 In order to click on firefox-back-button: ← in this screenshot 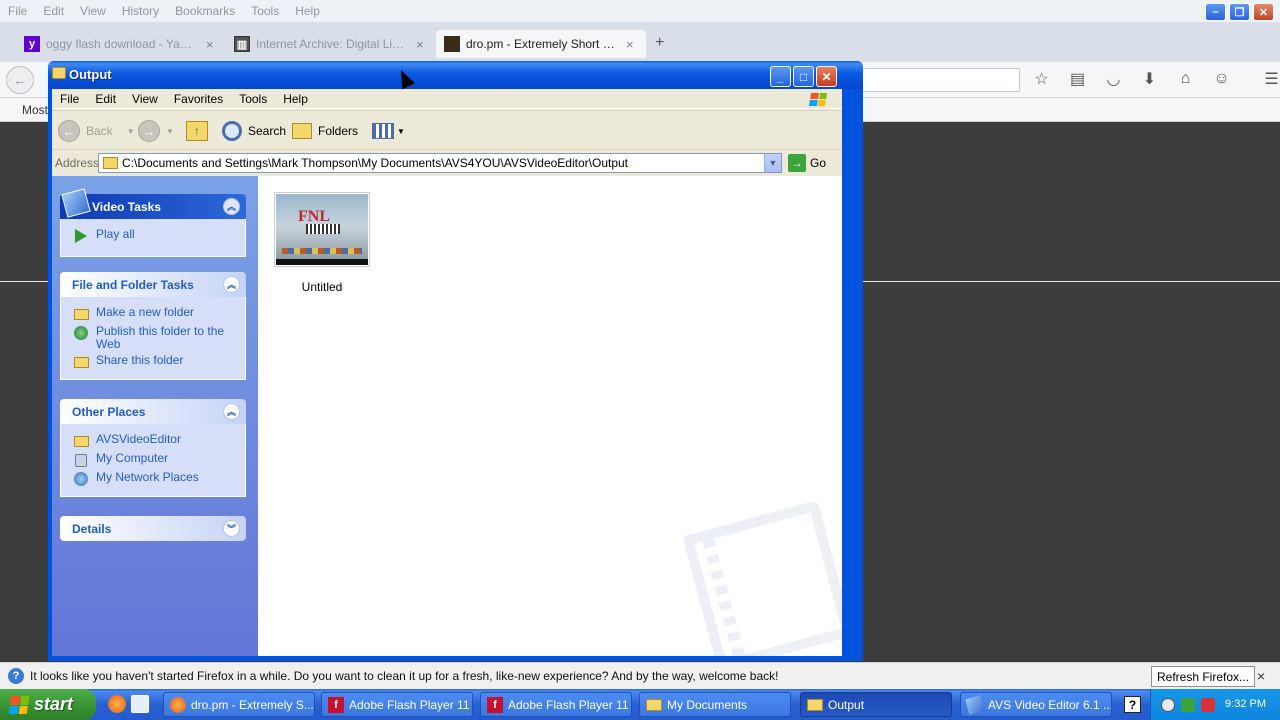, I will do `click(20, 80)`.